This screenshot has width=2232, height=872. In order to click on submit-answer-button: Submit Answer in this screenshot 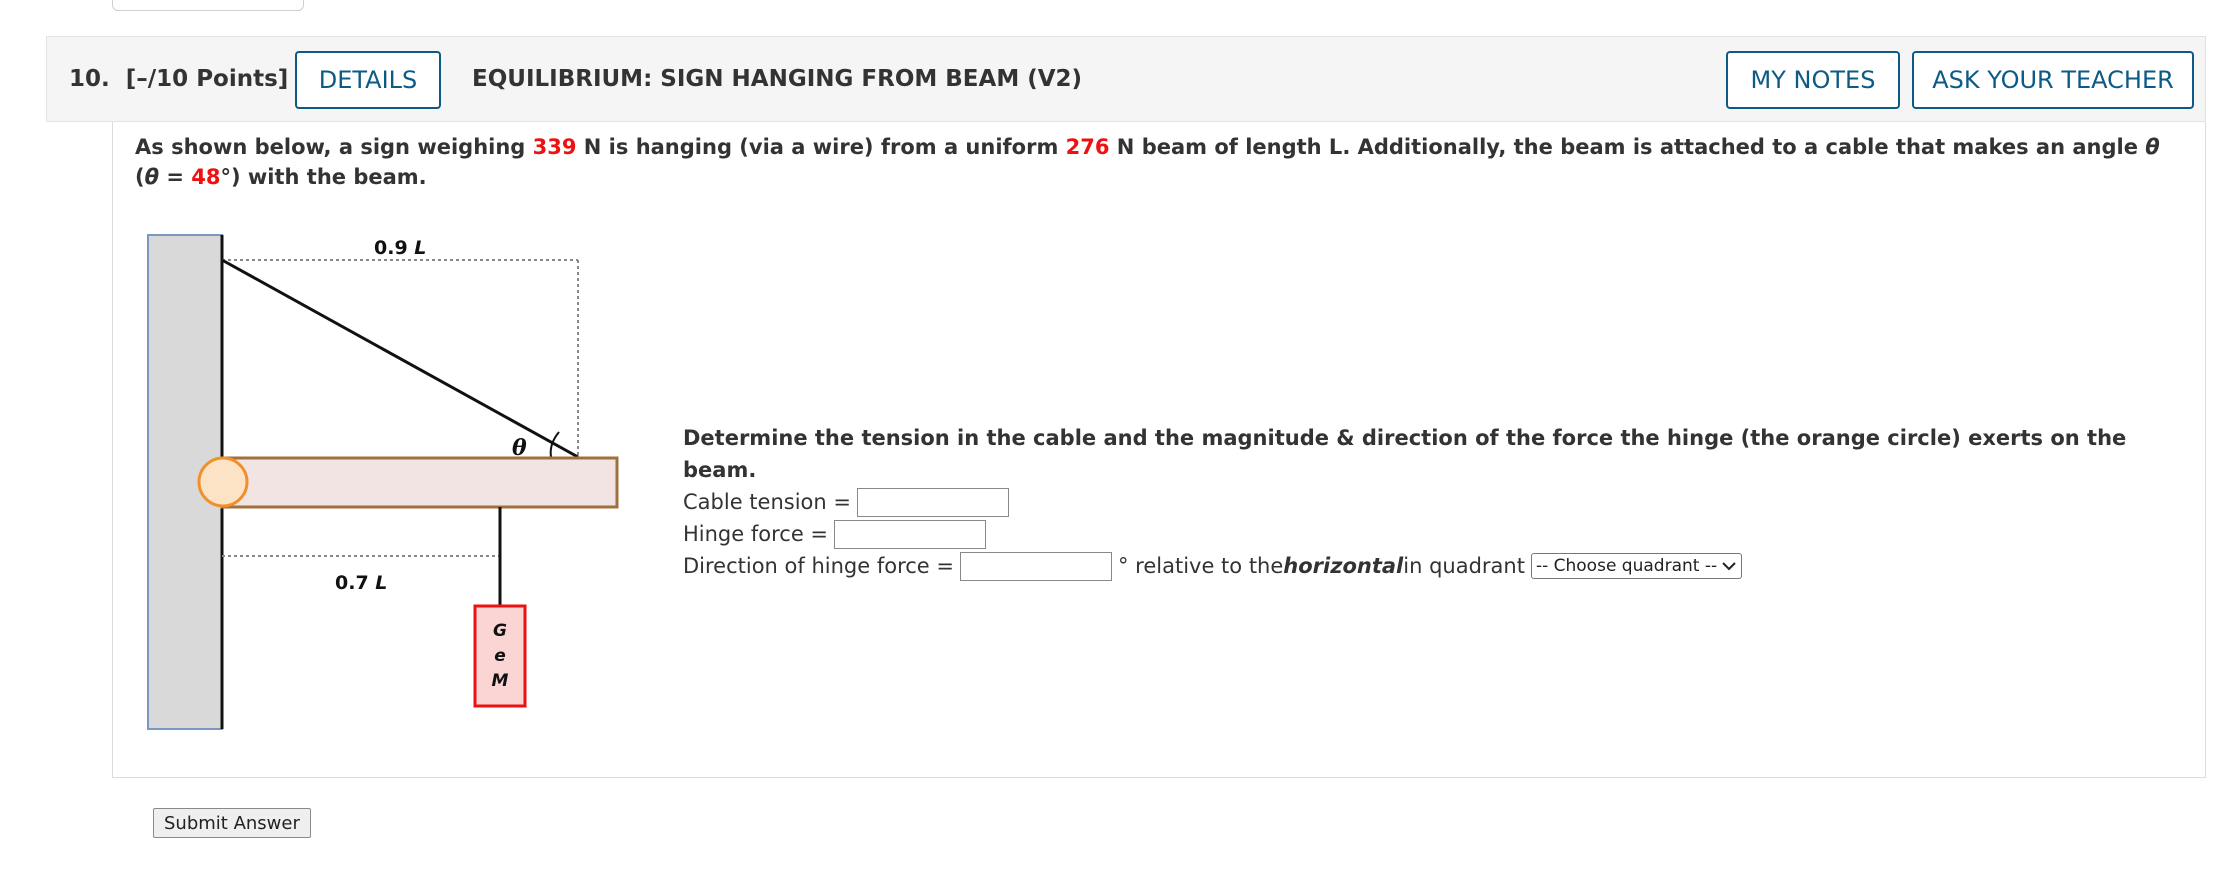, I will do `click(232, 823)`.